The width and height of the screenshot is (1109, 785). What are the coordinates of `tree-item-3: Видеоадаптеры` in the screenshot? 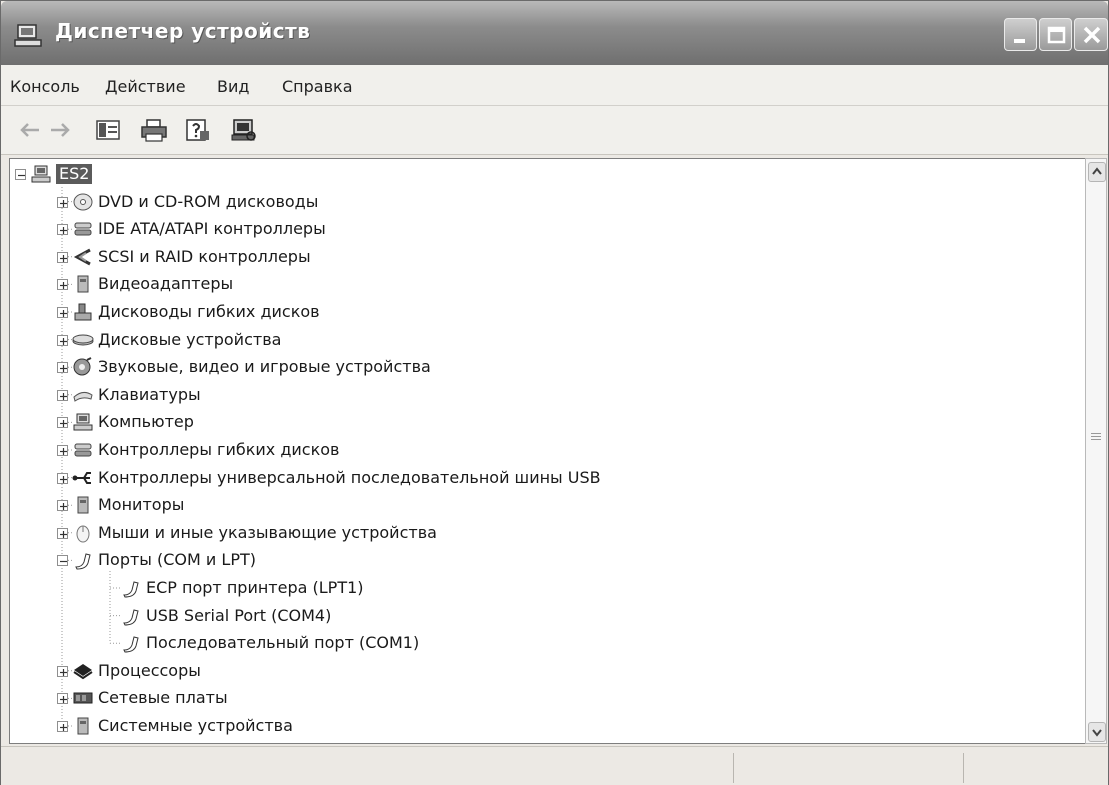 It's located at (545, 284).